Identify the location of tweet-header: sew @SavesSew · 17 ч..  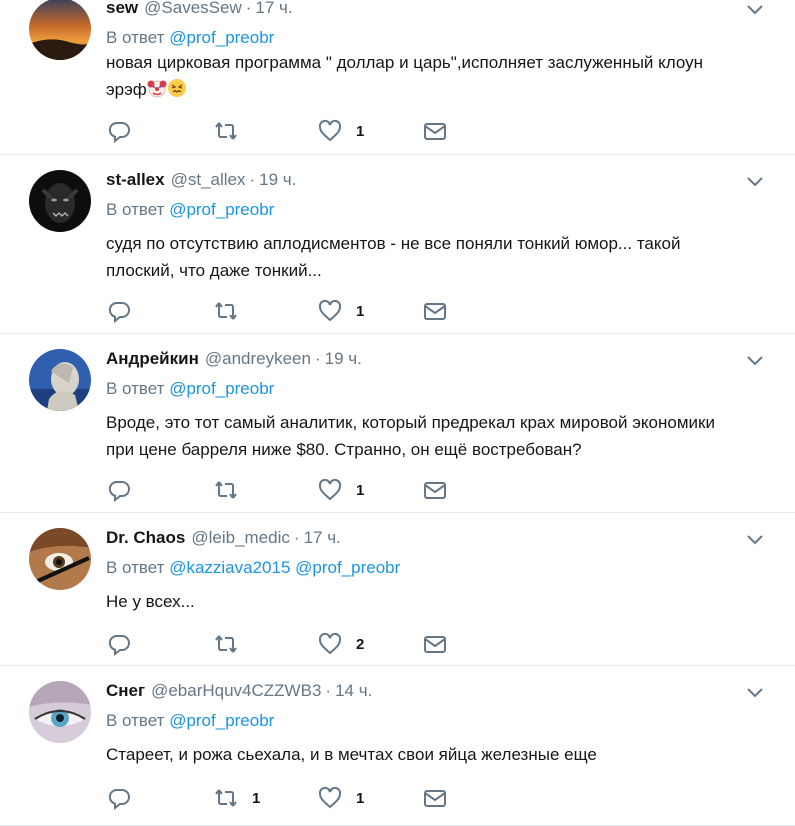
(199, 9).